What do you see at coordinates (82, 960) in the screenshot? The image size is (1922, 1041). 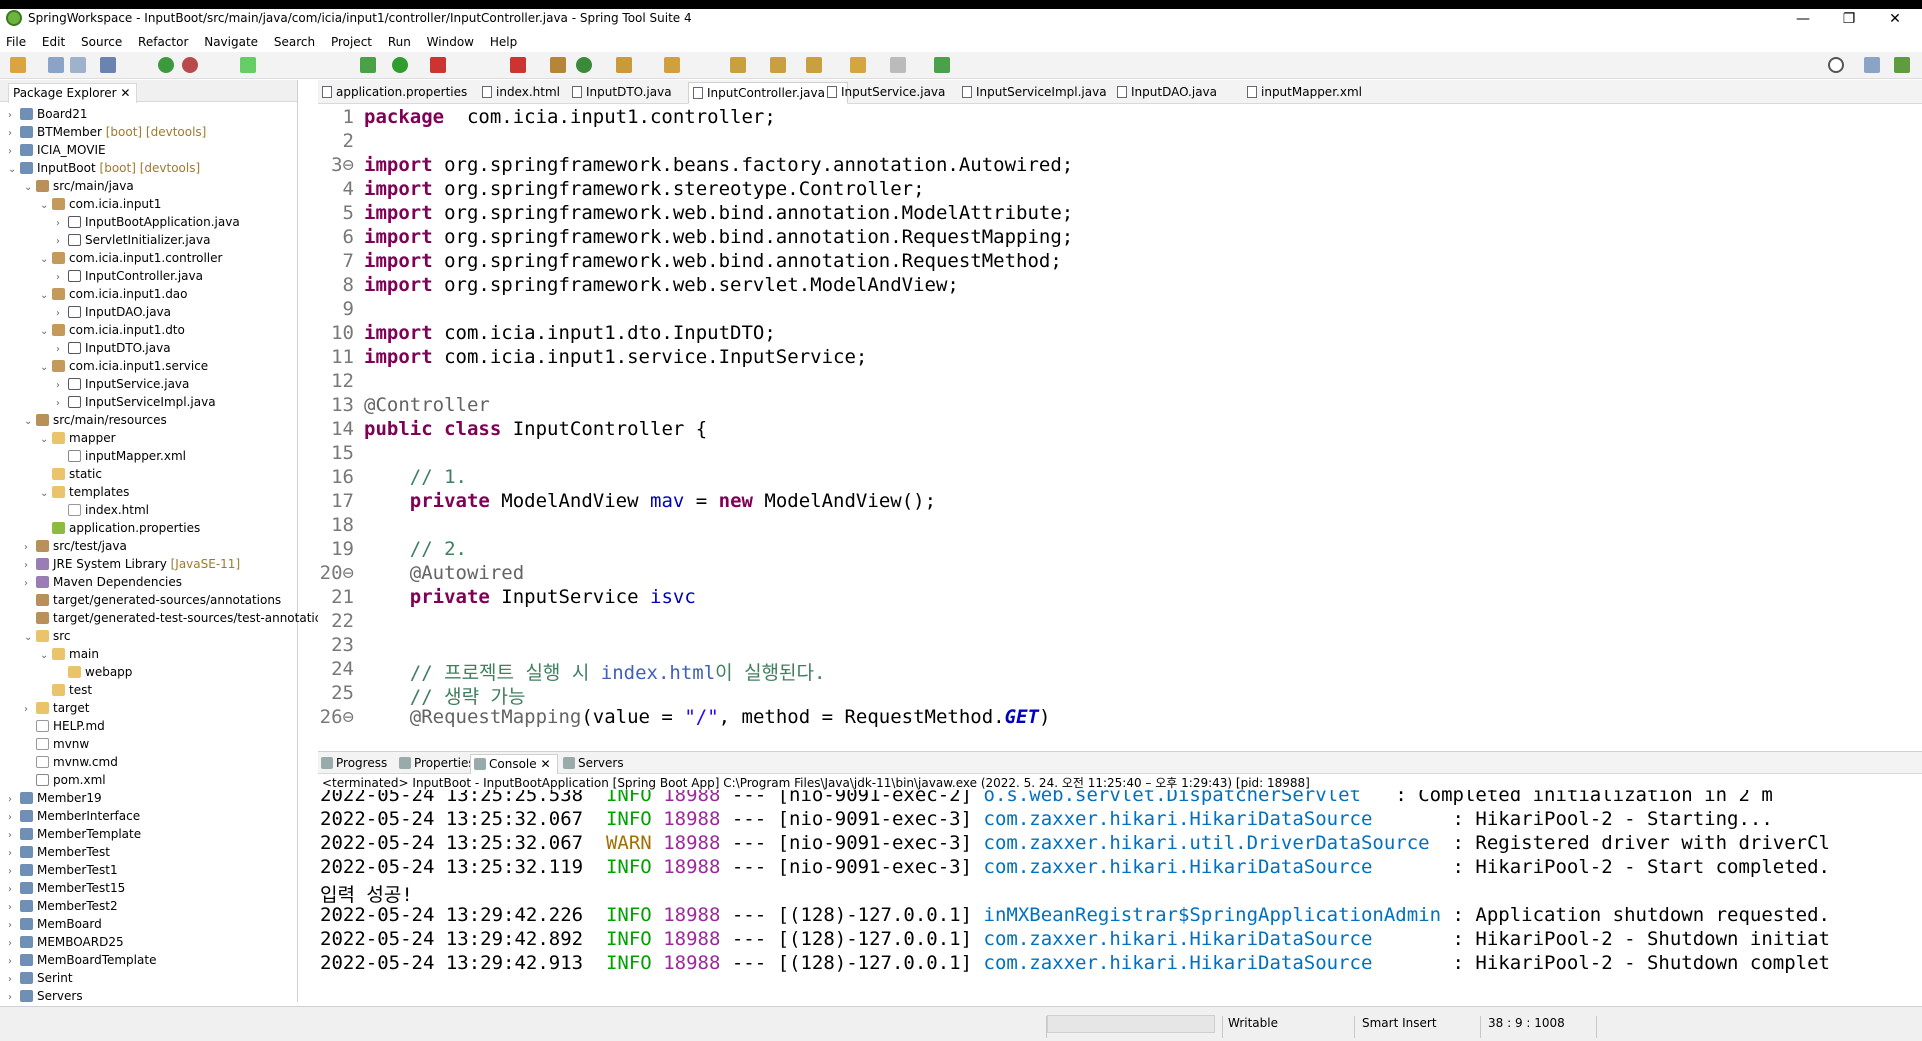 I see `tree-item: › MemBoardTemplate` at bounding box center [82, 960].